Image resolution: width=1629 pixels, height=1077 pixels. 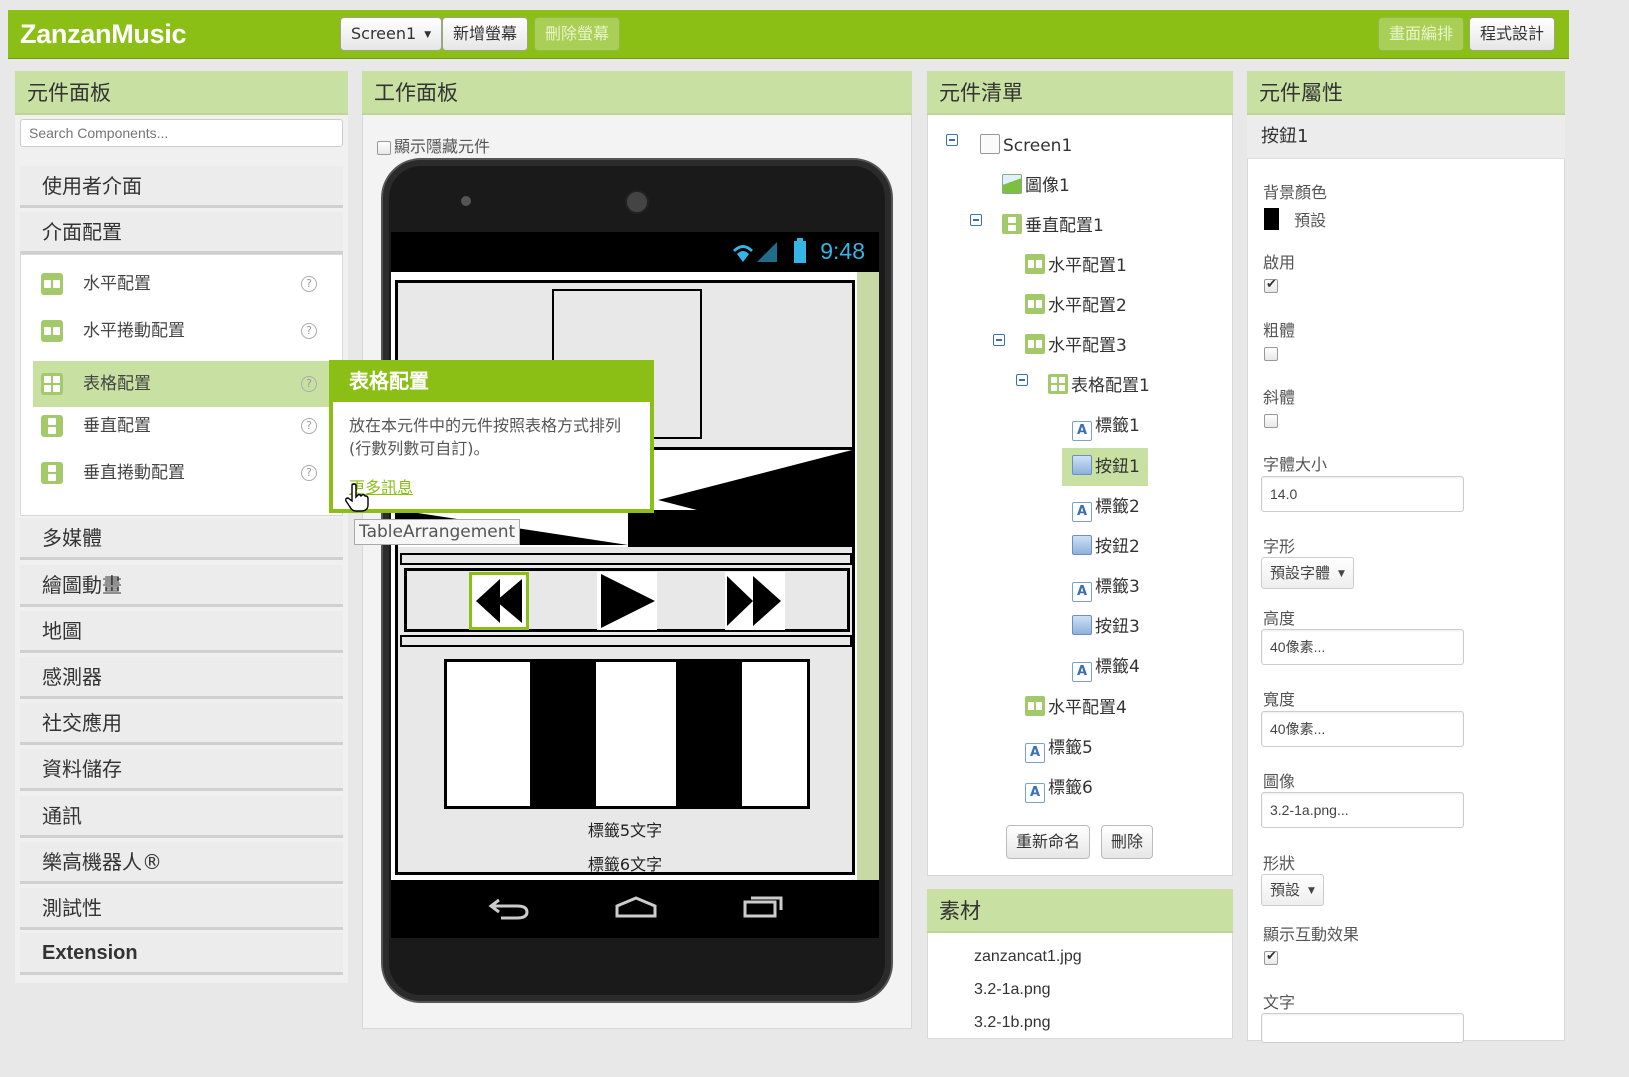 I want to click on label-5: 標籤5文字, so click(x=625, y=829).